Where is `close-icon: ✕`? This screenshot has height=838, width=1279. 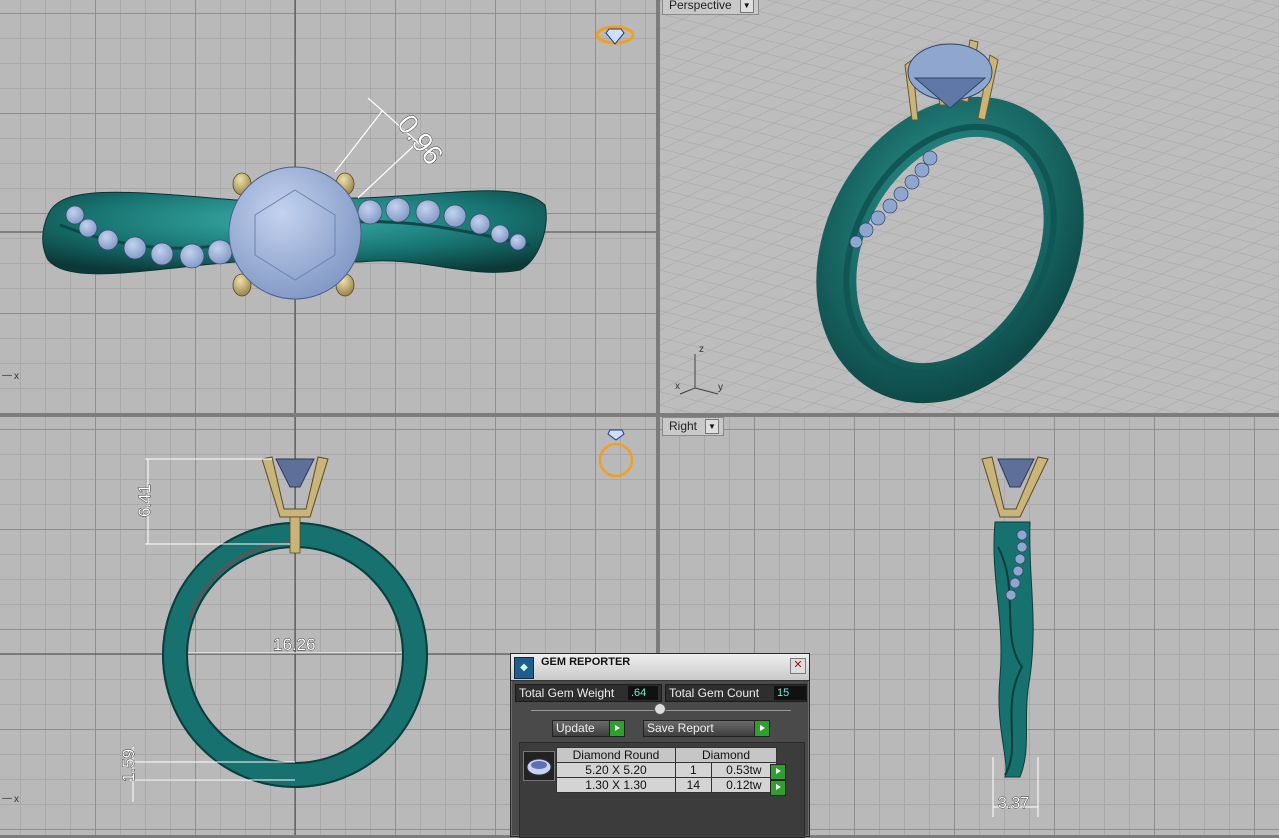
close-icon: ✕ is located at coordinates (798, 666).